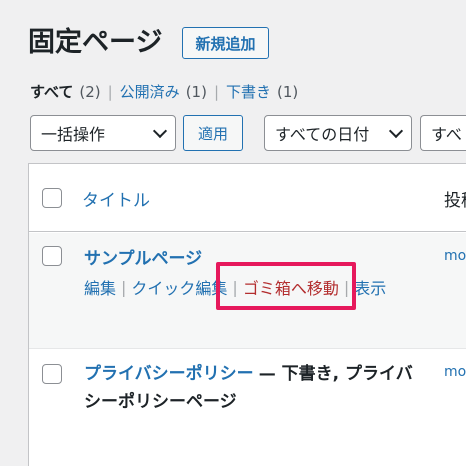 The width and height of the screenshot is (466, 466). What do you see at coordinates (248, 92) in the screenshot?
I see `filter-draft-link: 下書き` at bounding box center [248, 92].